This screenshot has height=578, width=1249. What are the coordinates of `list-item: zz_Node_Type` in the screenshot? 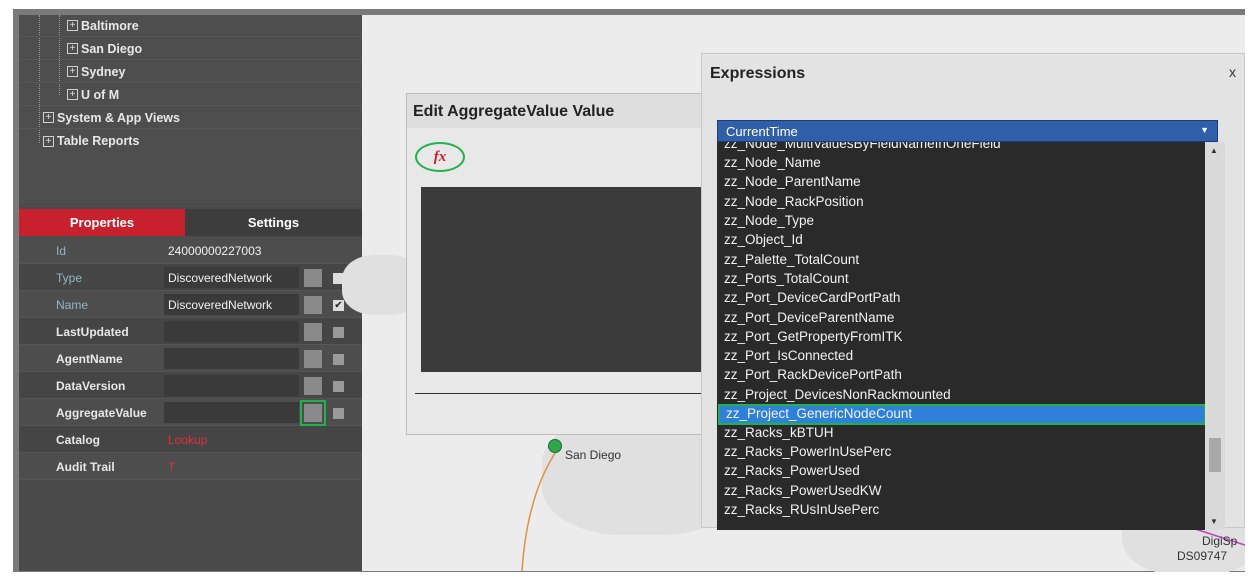 It's located at (961, 221).